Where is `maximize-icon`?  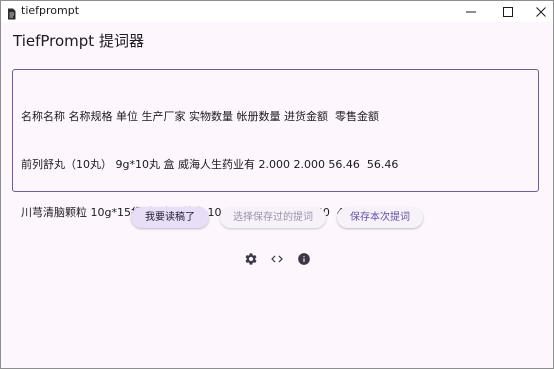 maximize-icon is located at coordinates (508, 11).